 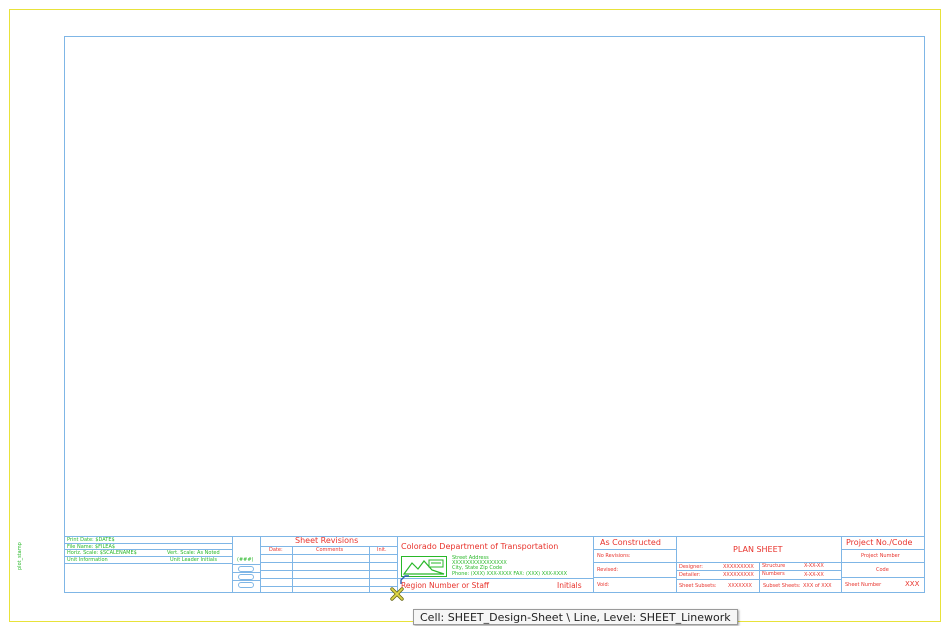 I want to click on numbers-label: Numbers, so click(x=773, y=574).